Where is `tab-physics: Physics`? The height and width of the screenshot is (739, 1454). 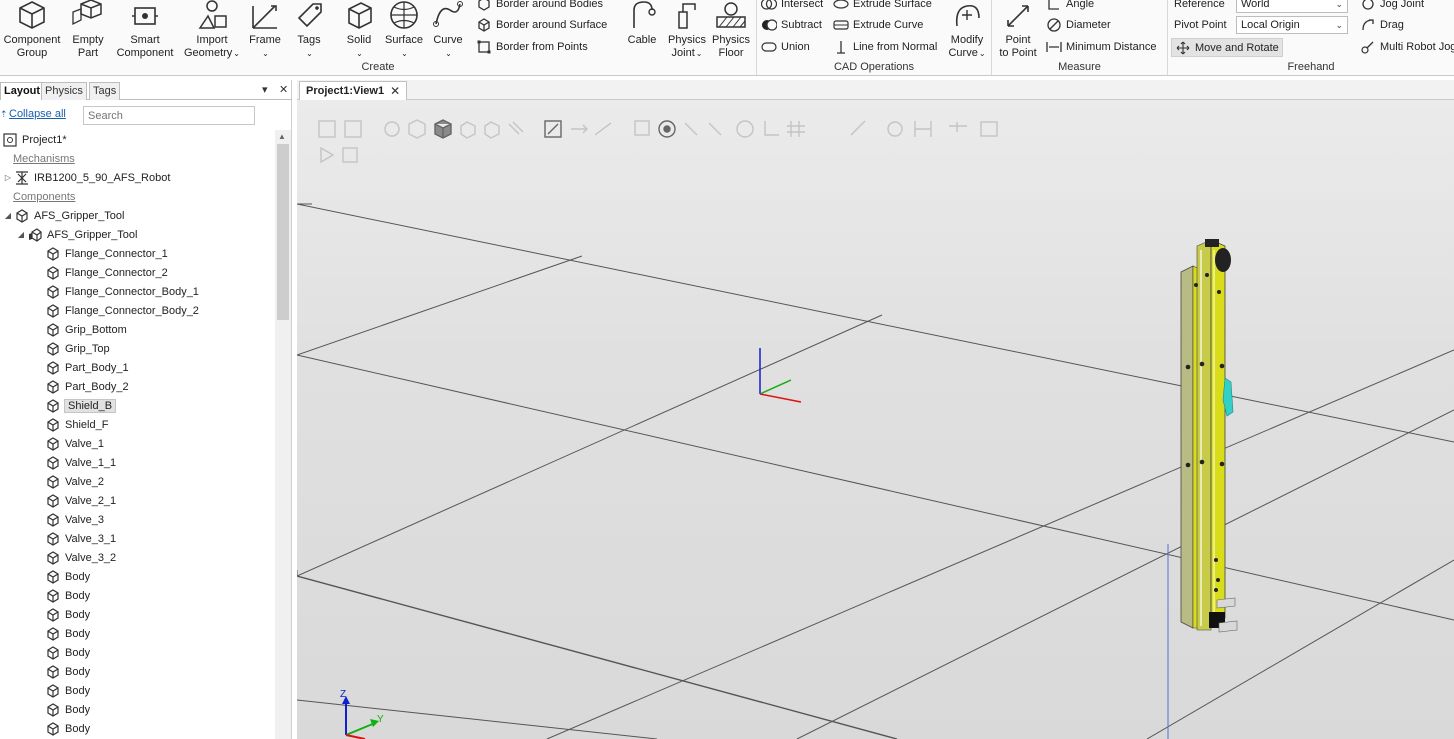
tab-physics: Physics is located at coordinates (64, 91).